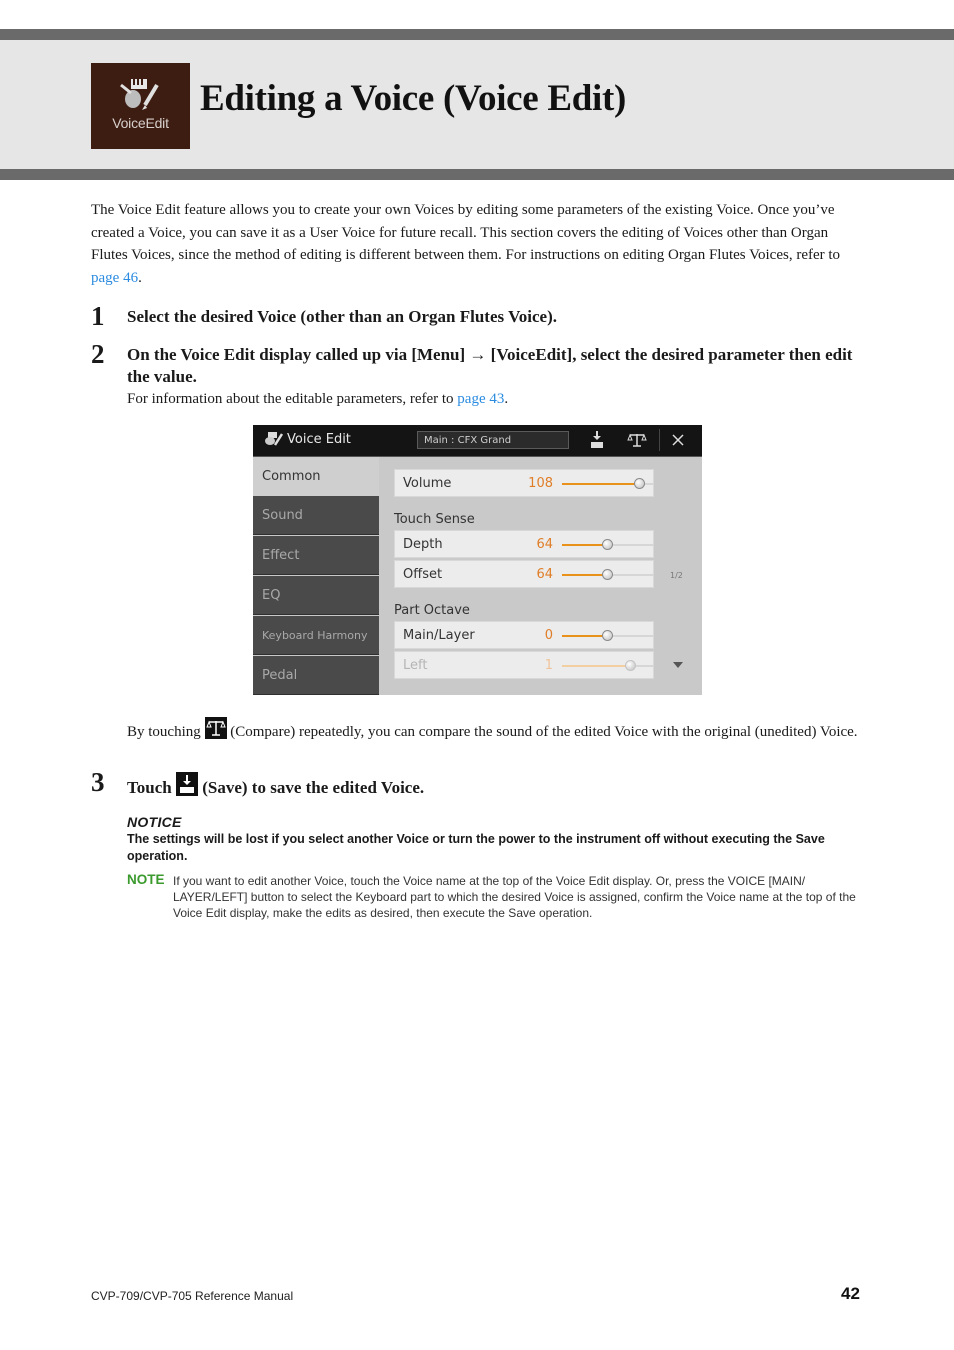 The image size is (954, 1350). What do you see at coordinates (423, 544) in the screenshot?
I see `param-name: Depth` at bounding box center [423, 544].